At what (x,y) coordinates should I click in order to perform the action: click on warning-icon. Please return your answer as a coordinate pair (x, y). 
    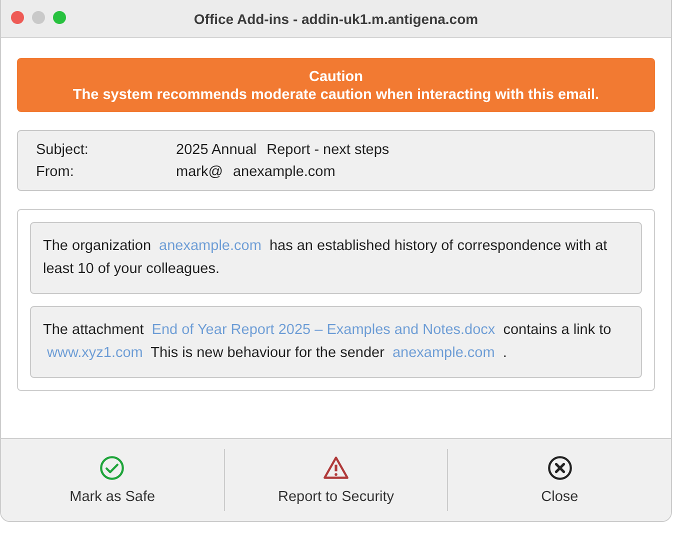
    Looking at the image, I should click on (336, 468).